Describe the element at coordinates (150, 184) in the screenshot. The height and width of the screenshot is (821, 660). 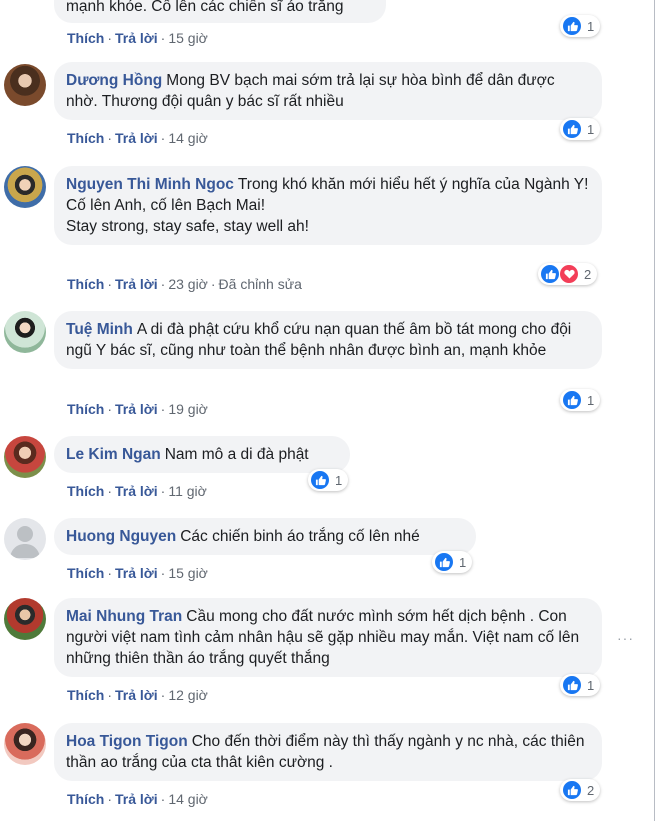
I see `comment-author: Nguyen Thi Minh Ngoc` at that location.